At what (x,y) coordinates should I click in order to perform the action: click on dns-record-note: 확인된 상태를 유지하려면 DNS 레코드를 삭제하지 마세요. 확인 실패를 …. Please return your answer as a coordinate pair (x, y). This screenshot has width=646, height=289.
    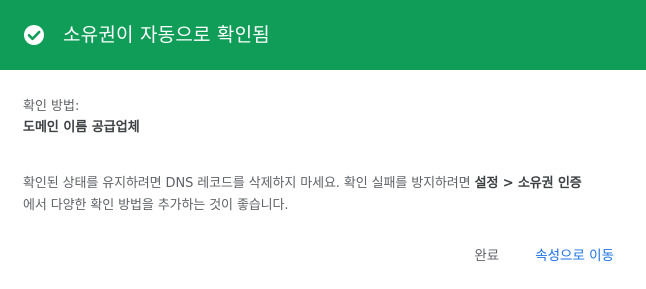
    Looking at the image, I should click on (324, 195).